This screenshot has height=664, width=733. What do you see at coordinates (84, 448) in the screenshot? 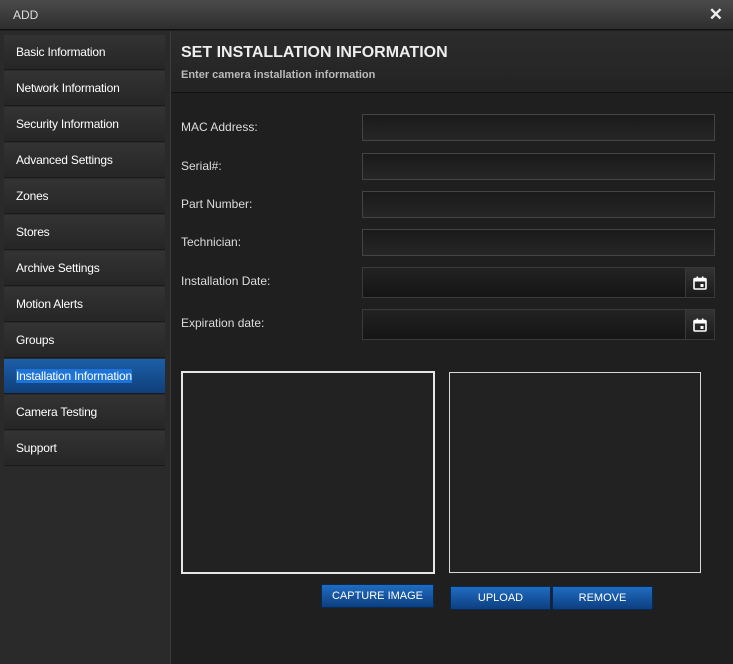
I see `sidebar-item-support: Support` at bounding box center [84, 448].